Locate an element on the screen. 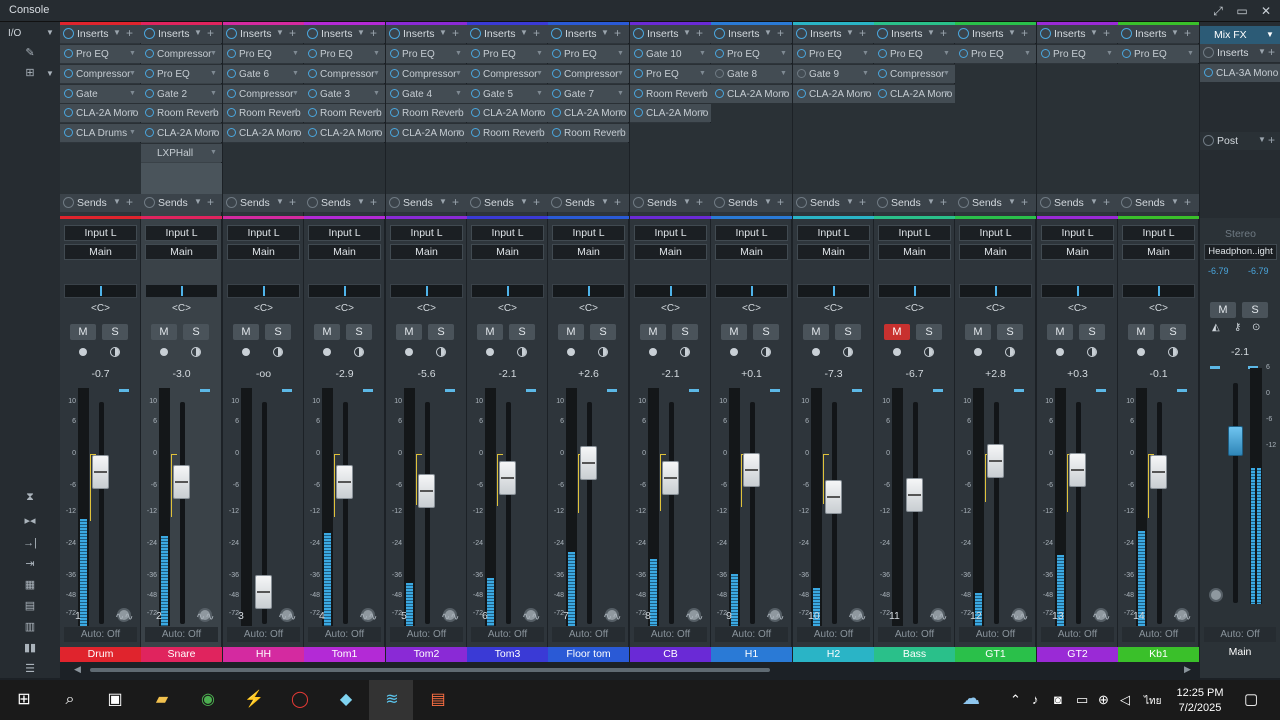  mix-fx-dropdown-icon: ▼ is located at coordinates (1270, 34).